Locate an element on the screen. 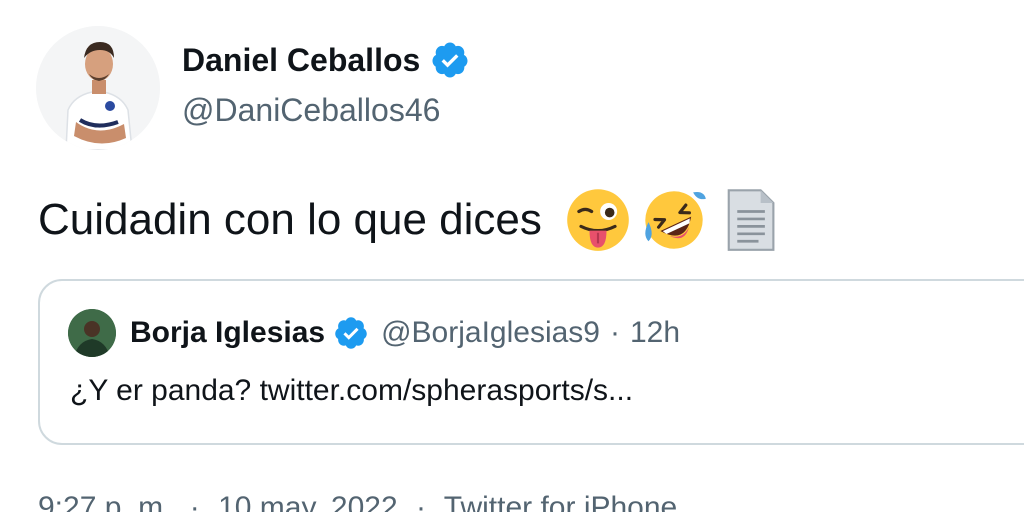  author-name: Daniel Ceballos is located at coordinates (326, 60).